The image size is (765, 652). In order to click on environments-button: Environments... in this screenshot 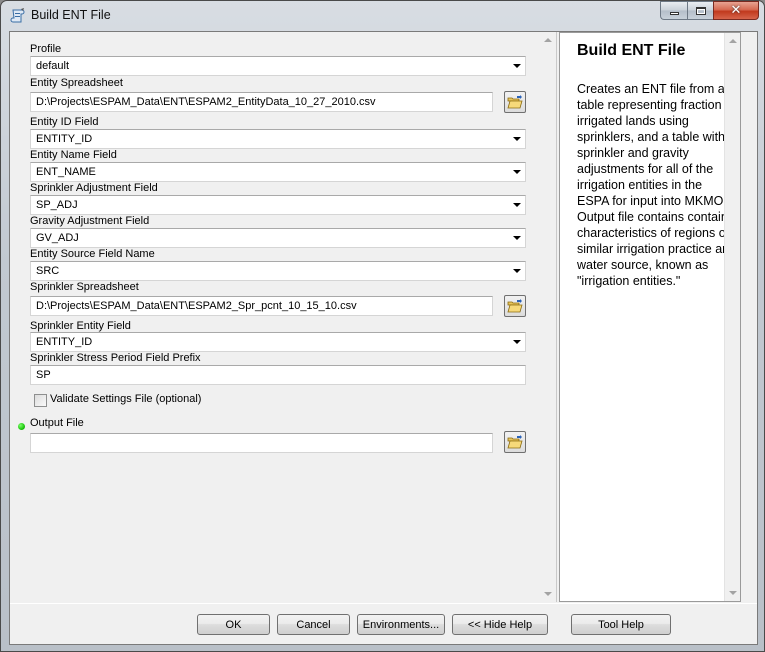, I will do `click(401, 624)`.